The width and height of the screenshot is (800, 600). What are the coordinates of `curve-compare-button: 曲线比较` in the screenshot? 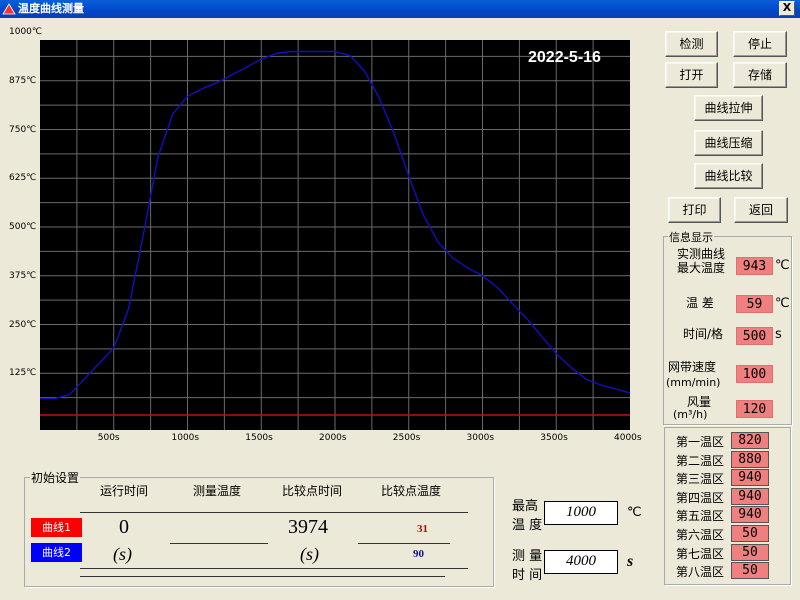 It's located at (728, 176).